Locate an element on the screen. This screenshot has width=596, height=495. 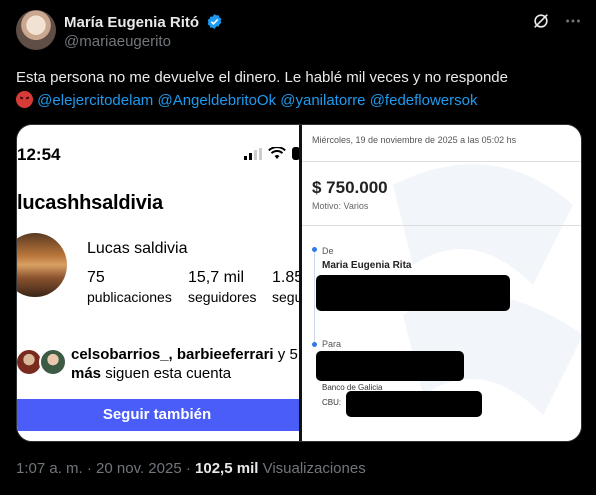
stat-posts: 75 publicaciones is located at coordinates (129, 287).